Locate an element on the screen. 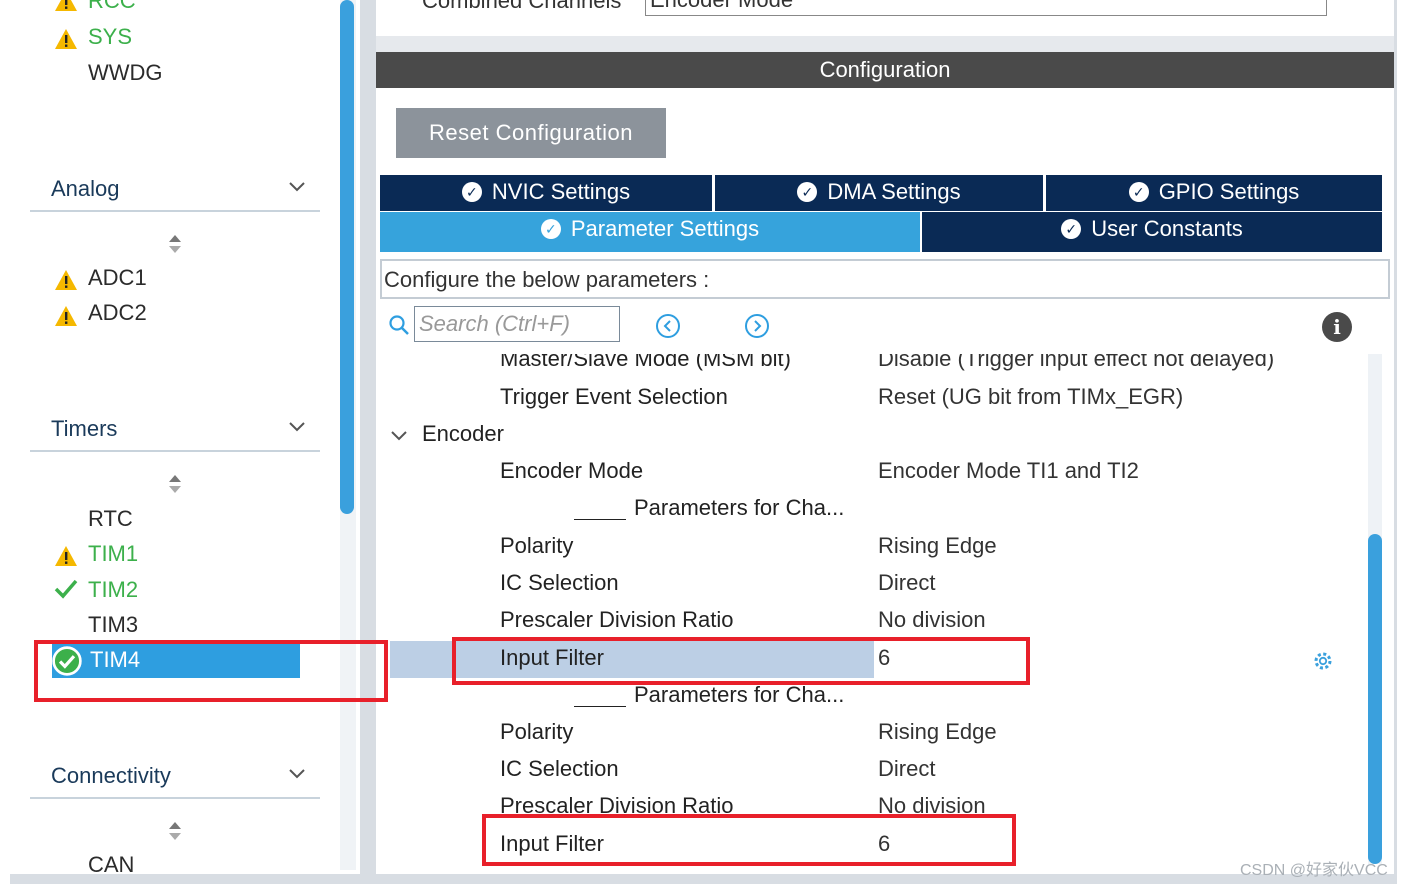 This screenshot has height=884, width=1406. section-label: Connectivity is located at coordinates (111, 775).